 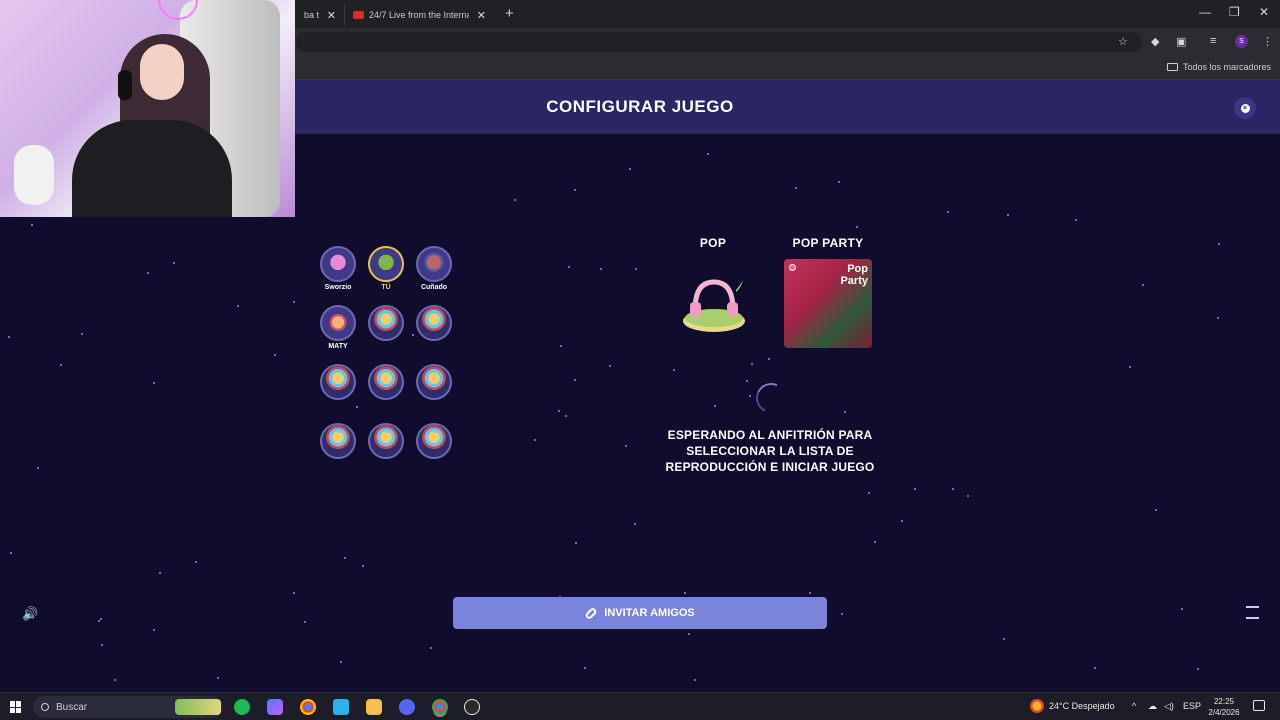 I want to click on tab-title: ba tus, so click(x=311, y=15).